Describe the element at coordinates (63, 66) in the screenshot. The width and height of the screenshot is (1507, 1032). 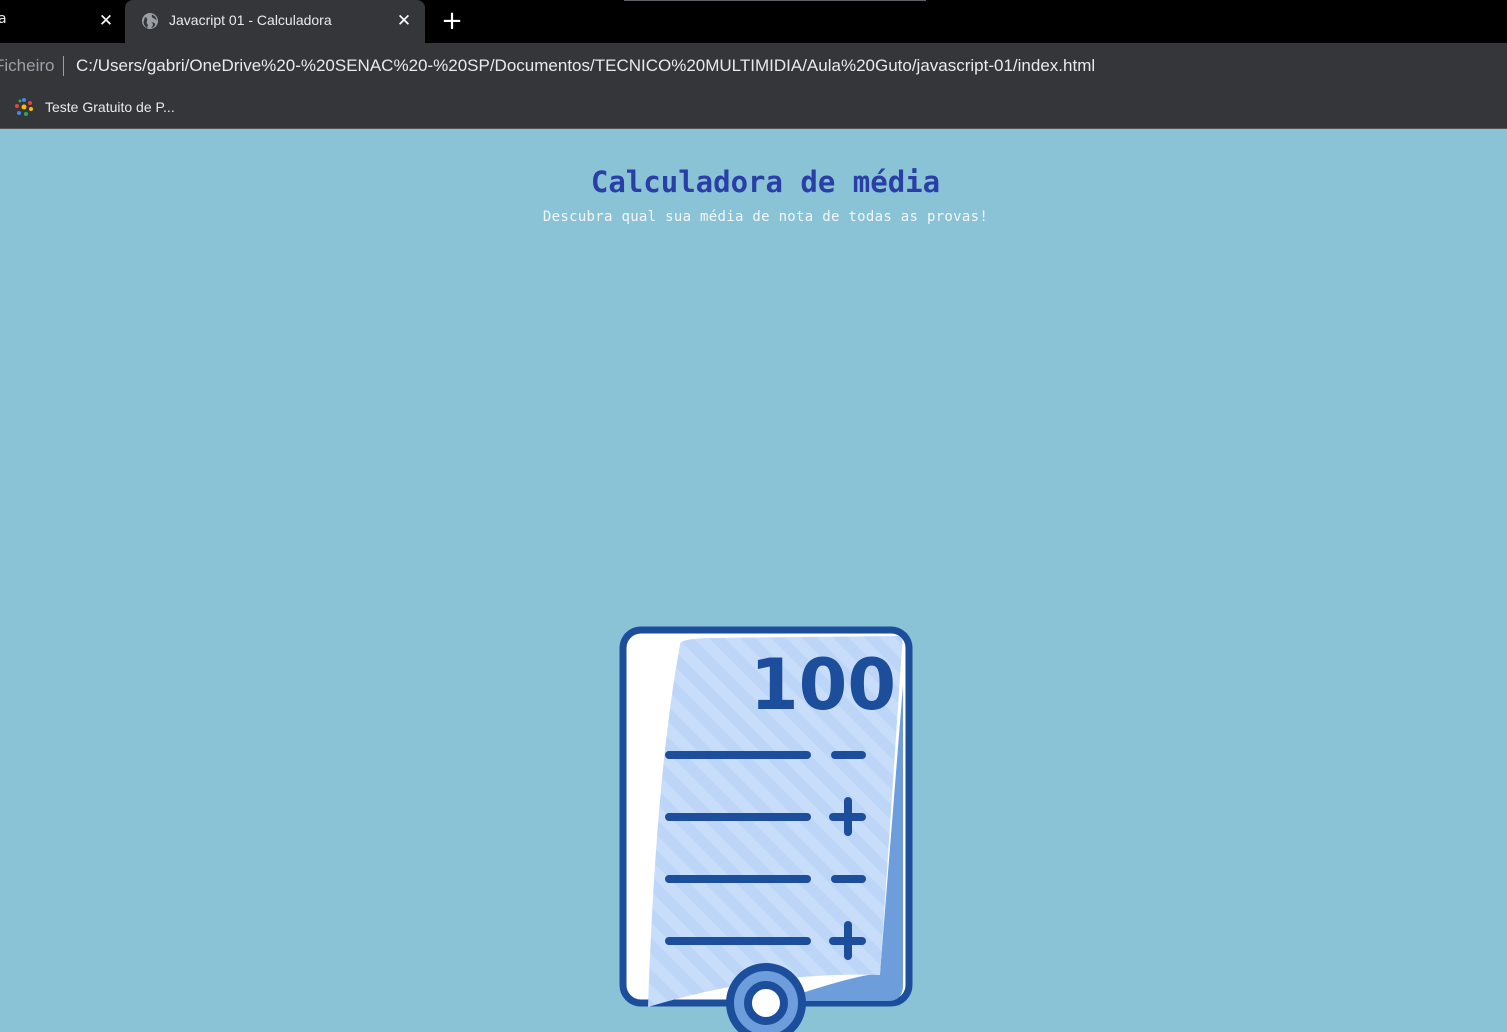
I see `address-separator` at that location.